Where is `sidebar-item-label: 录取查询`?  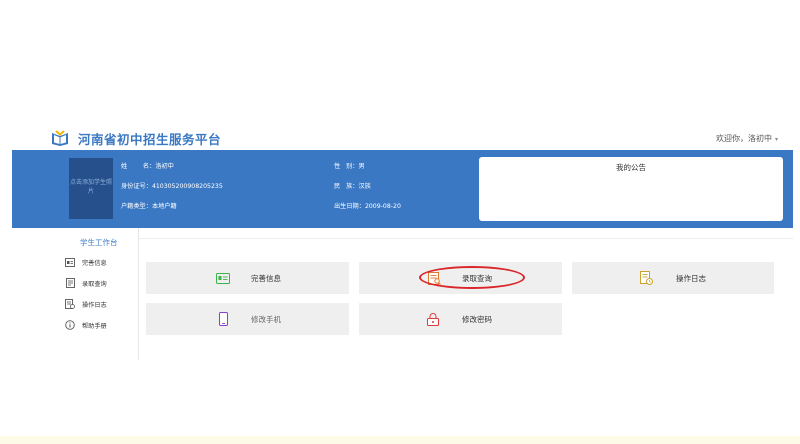 sidebar-item-label: 录取查询 is located at coordinates (94, 284).